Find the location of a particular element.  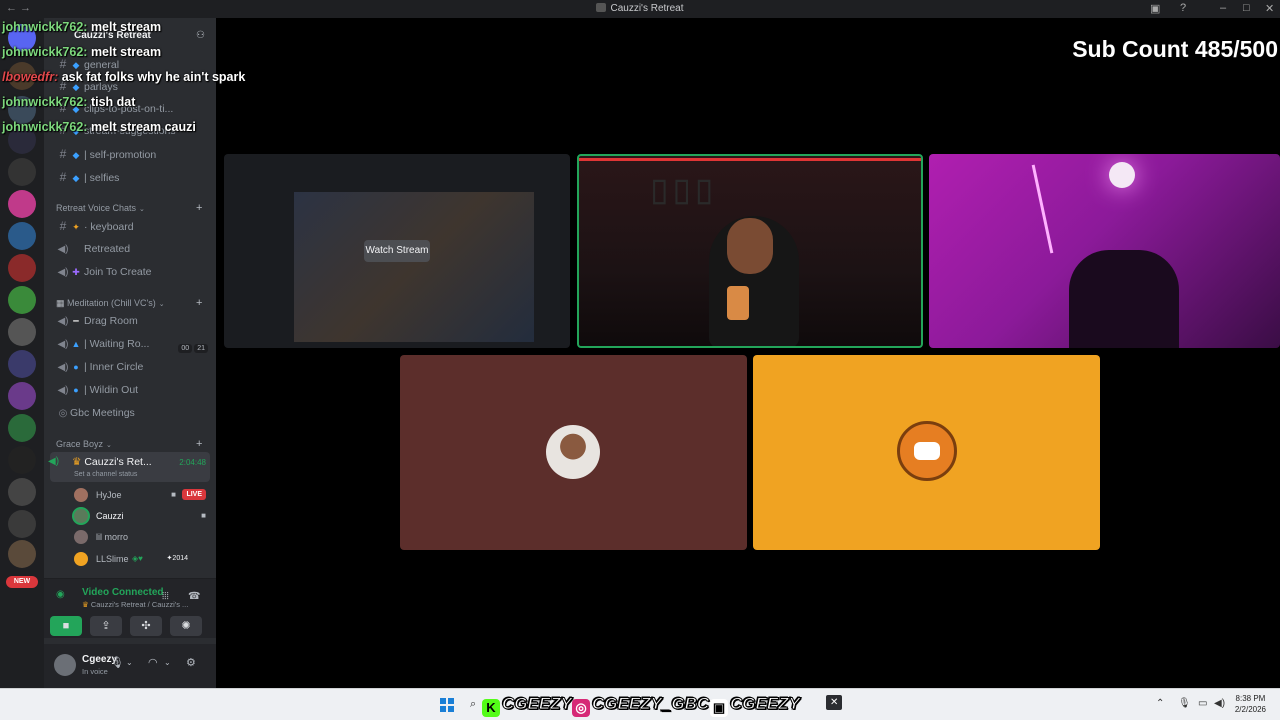

voice-member: Cauzzi ■ is located at coordinates (142, 516).